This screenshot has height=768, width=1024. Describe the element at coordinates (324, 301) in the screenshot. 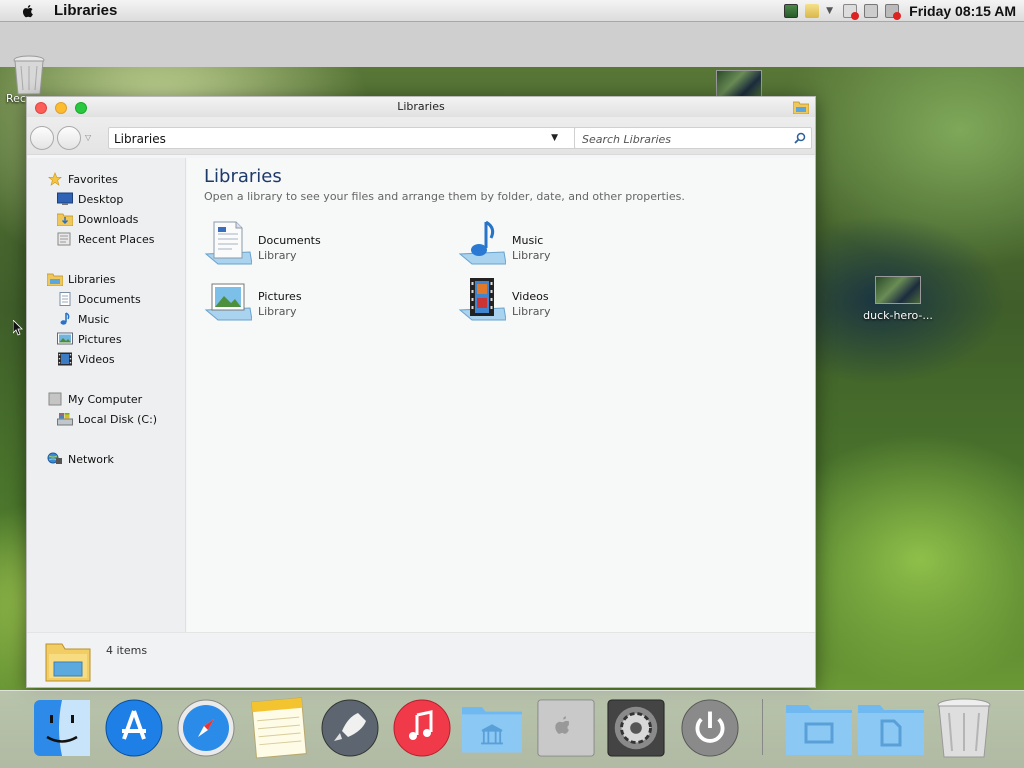

I see `library-item-pictures: Pictures Library` at that location.